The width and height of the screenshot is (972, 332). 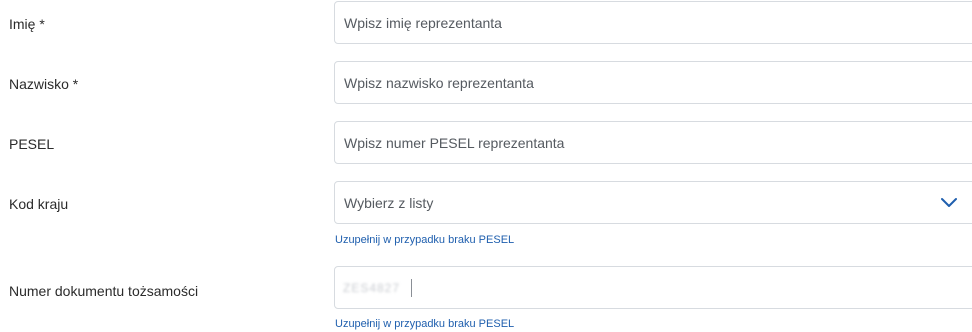 What do you see at coordinates (653, 22) in the screenshot?
I see `first-name-input: Wpisz imię reprezentanta` at bounding box center [653, 22].